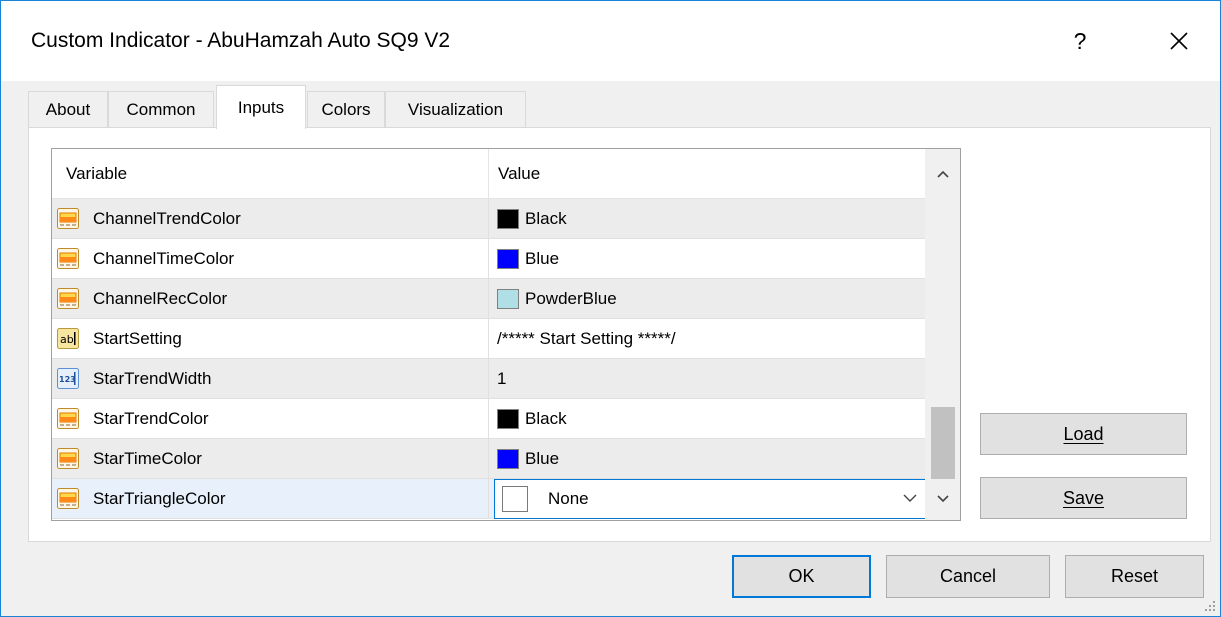  I want to click on svg-text: 123, so click(67, 379).